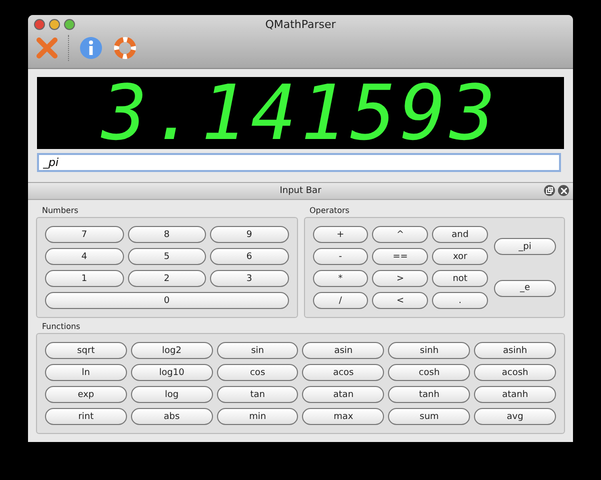 This screenshot has width=601, height=480. Describe the element at coordinates (343, 416) in the screenshot. I see `key-button: max` at that location.